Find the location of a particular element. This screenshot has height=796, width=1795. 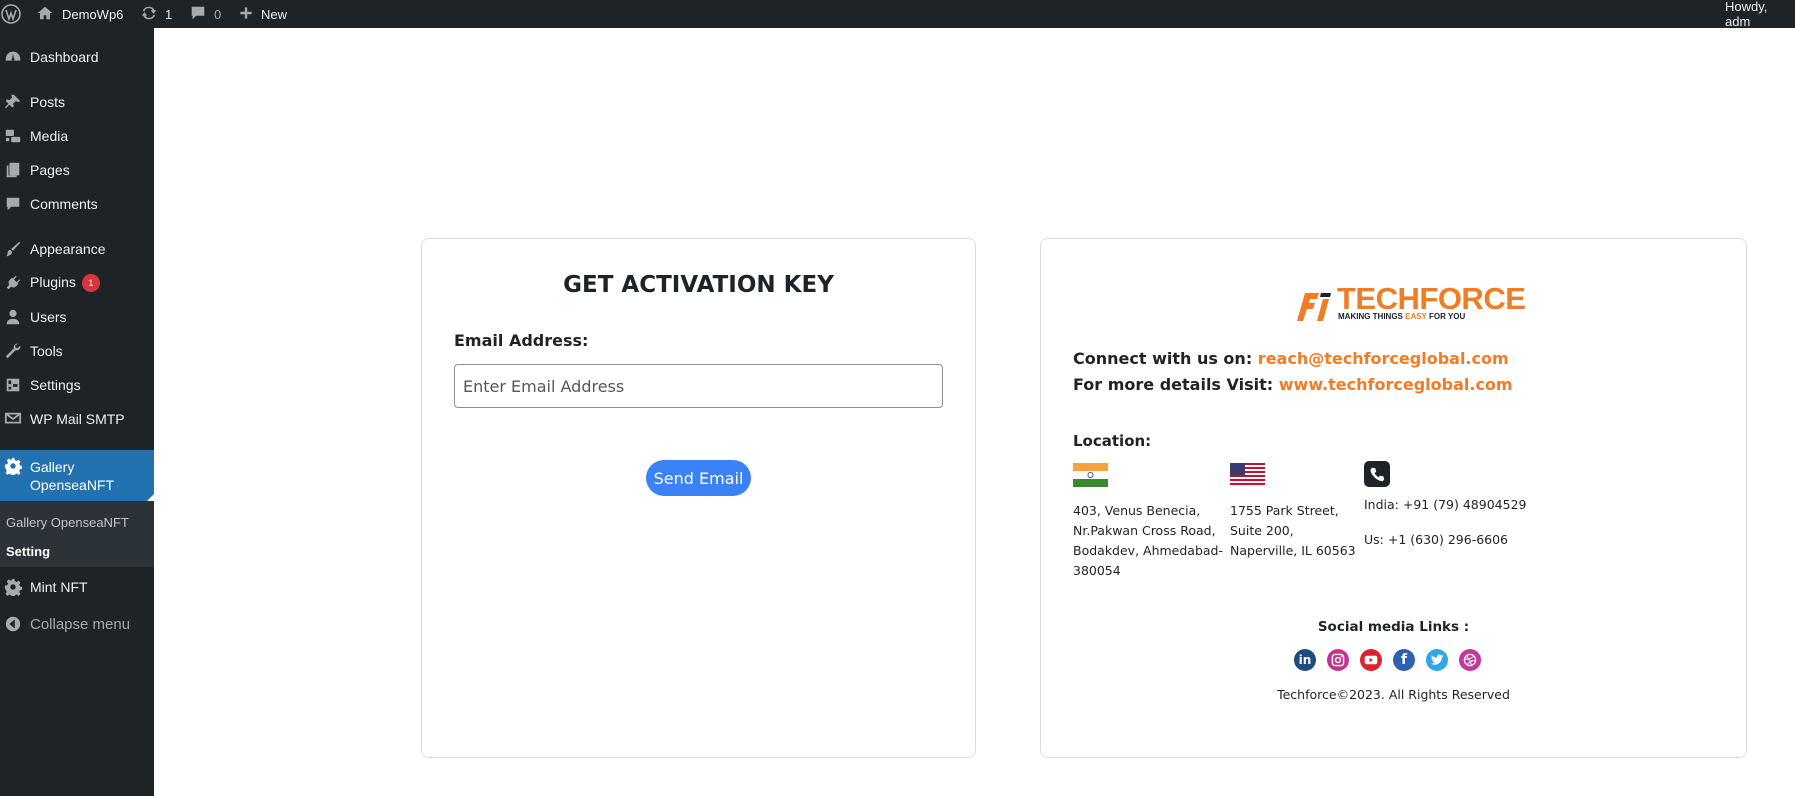

mail-icon is located at coordinates (13, 419).